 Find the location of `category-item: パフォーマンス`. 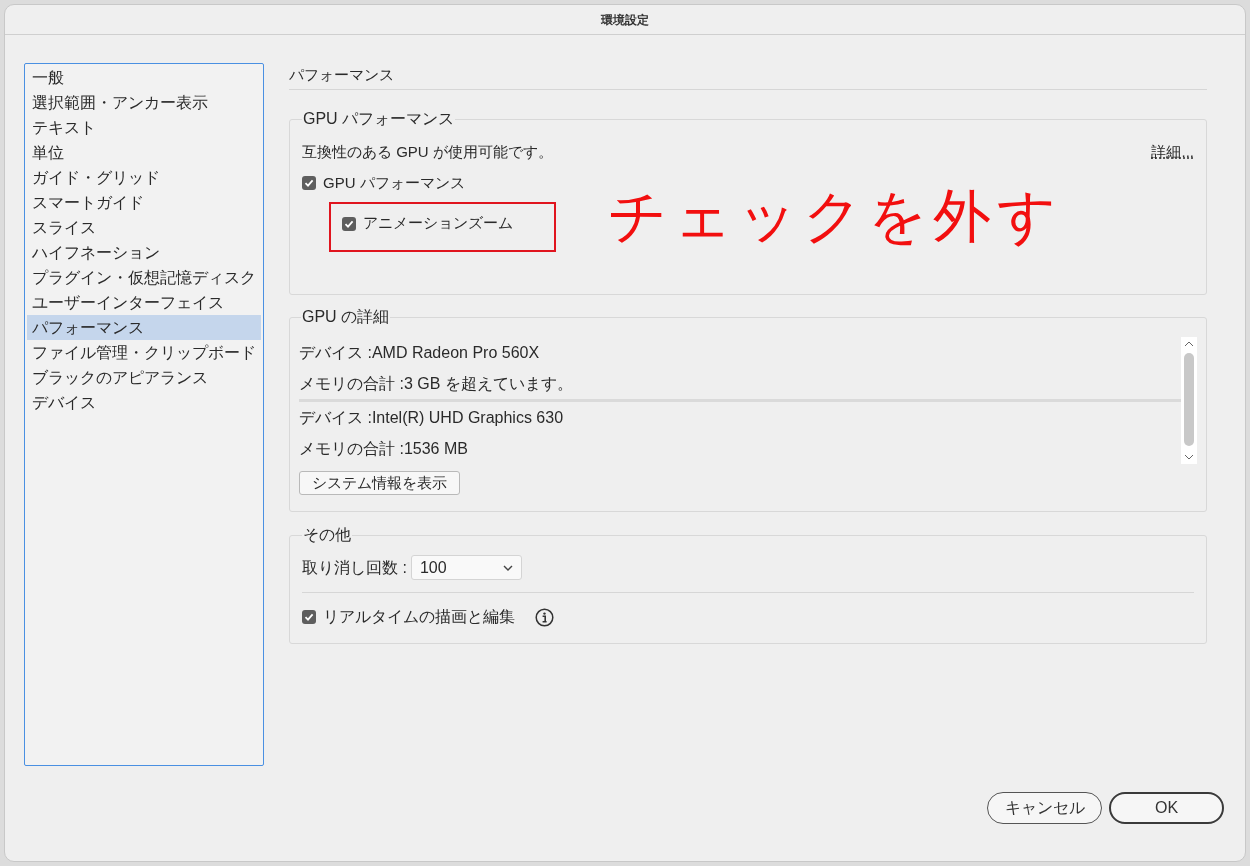

category-item: パフォーマンス is located at coordinates (144, 327).